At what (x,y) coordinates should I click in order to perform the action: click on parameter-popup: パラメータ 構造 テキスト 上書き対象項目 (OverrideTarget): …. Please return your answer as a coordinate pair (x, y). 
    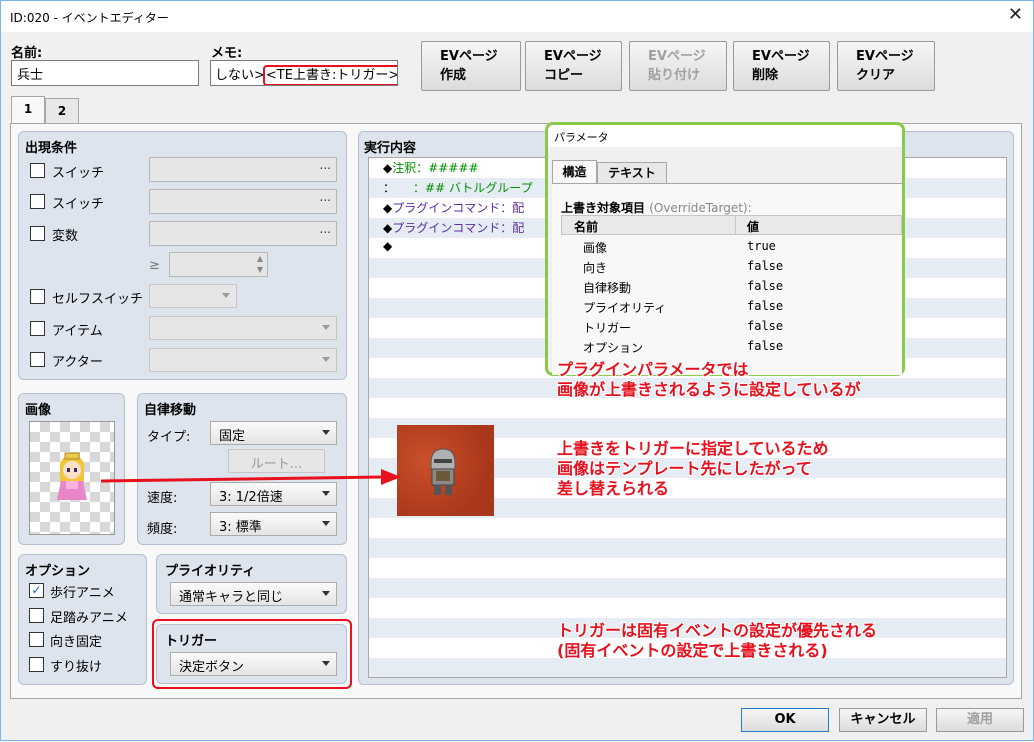
    Looking at the image, I should click on (725, 249).